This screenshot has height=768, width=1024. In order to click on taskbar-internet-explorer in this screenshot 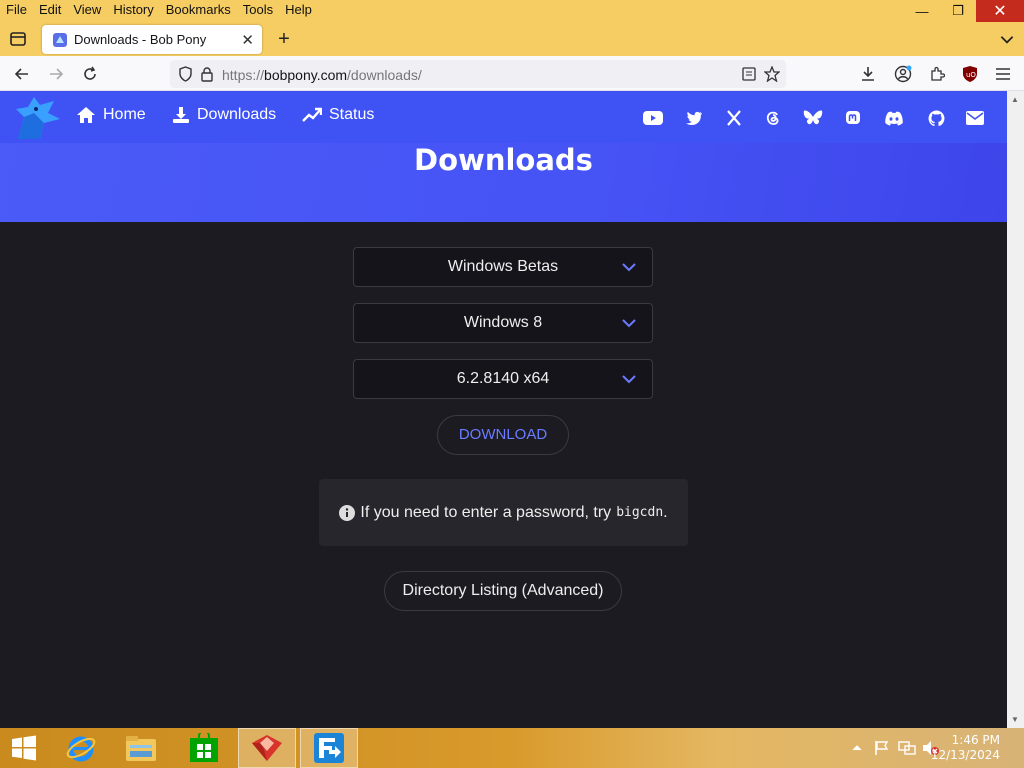, I will do `click(81, 748)`.